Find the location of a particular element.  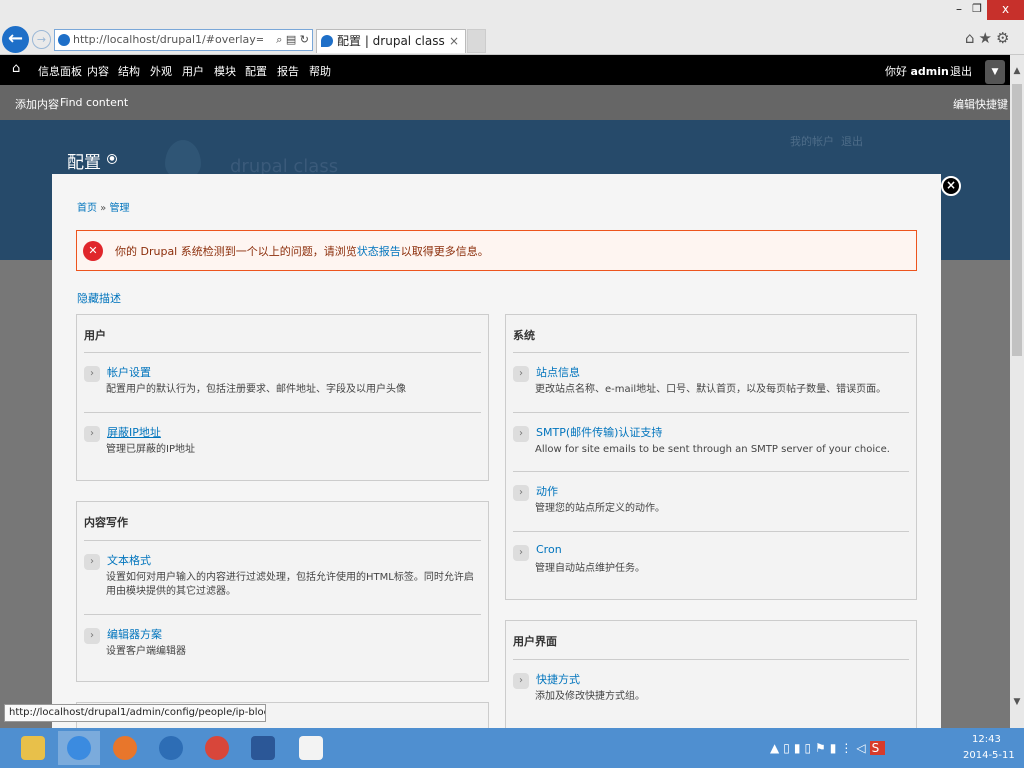

entry-title: SMTP(邮件传输)认证支持 is located at coordinates (599, 432).